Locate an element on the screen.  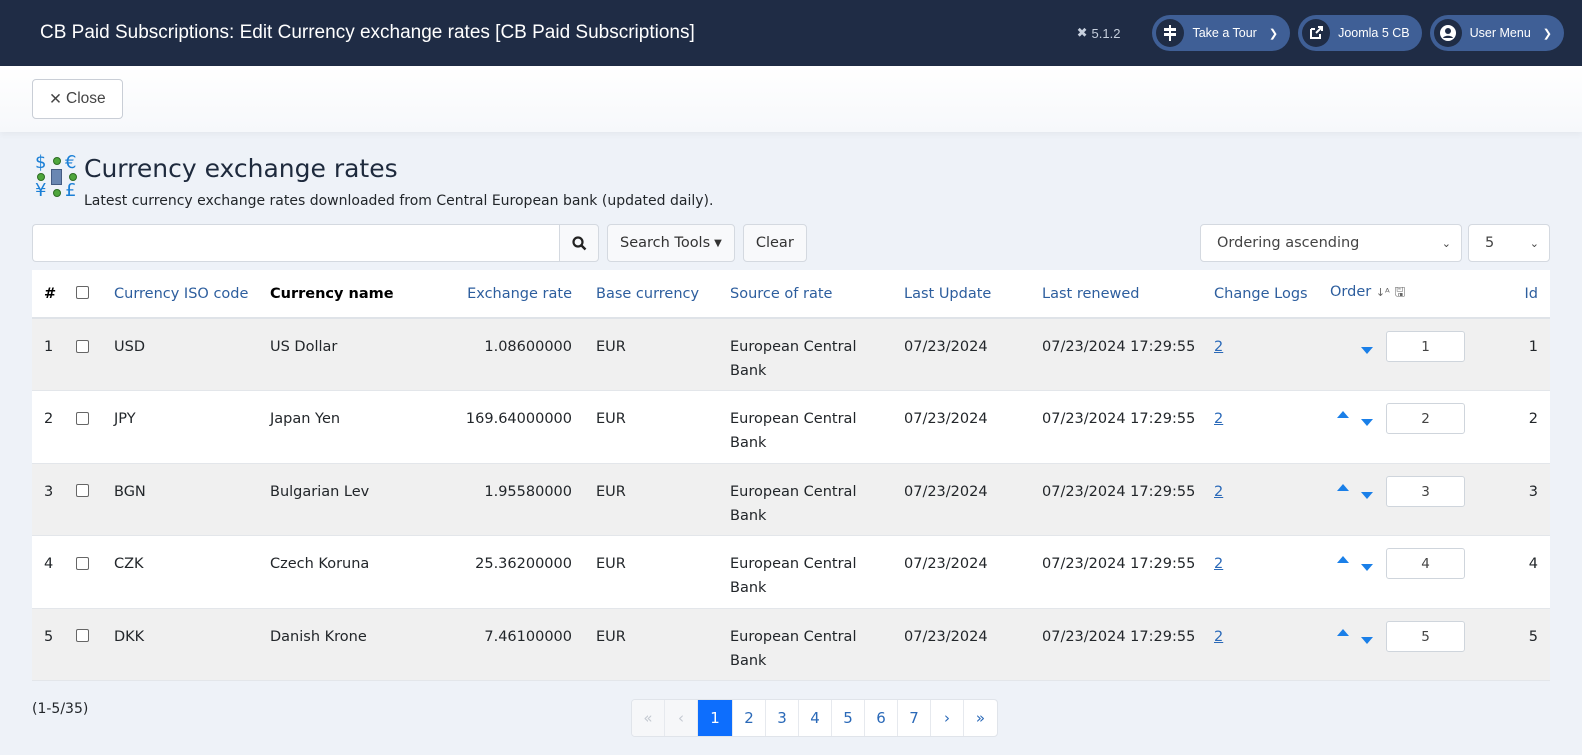
exchange-rate: 169.64000000 is located at coordinates (506, 427).